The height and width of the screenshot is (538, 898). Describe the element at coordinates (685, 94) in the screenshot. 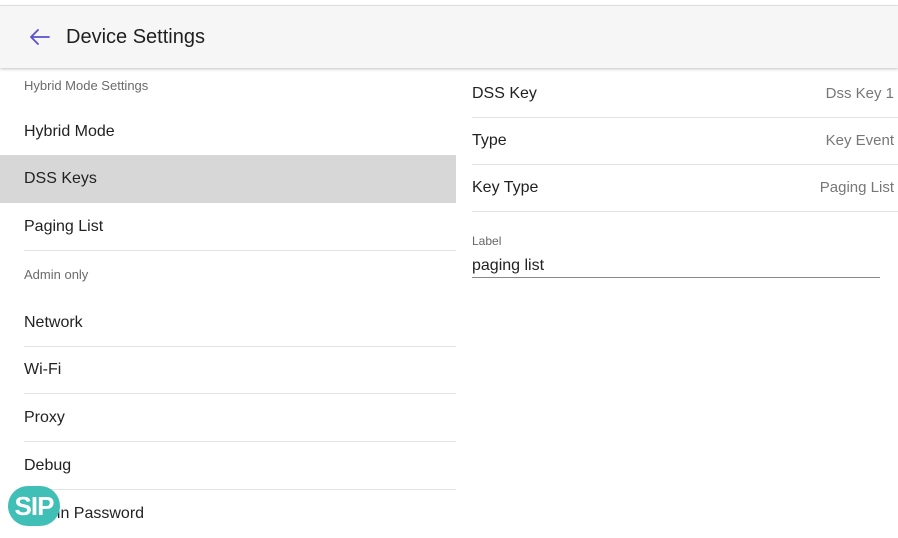

I see `dss-key-row: DSS Key Dss Key 1` at that location.